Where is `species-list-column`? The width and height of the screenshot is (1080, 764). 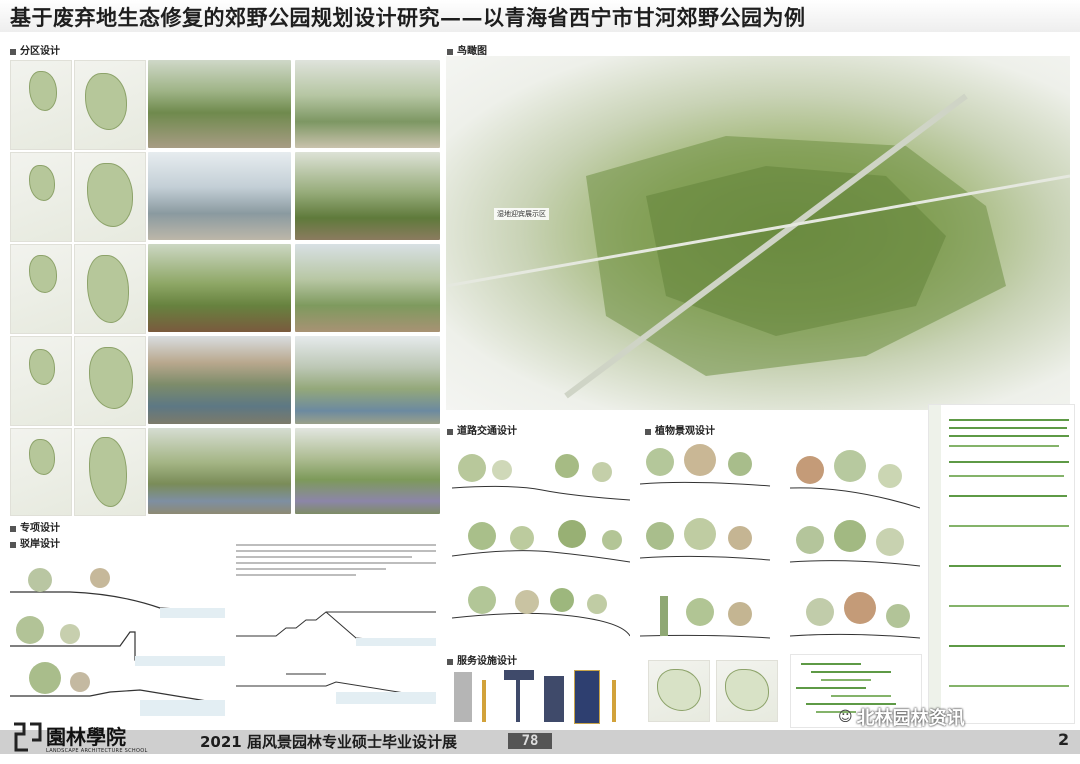
species-list-column is located at coordinates (935, 564).